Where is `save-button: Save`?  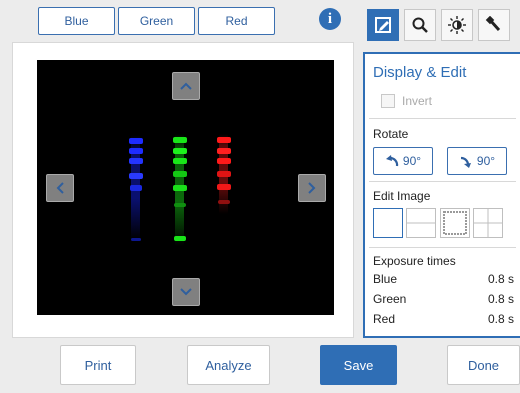 save-button: Save is located at coordinates (358, 365).